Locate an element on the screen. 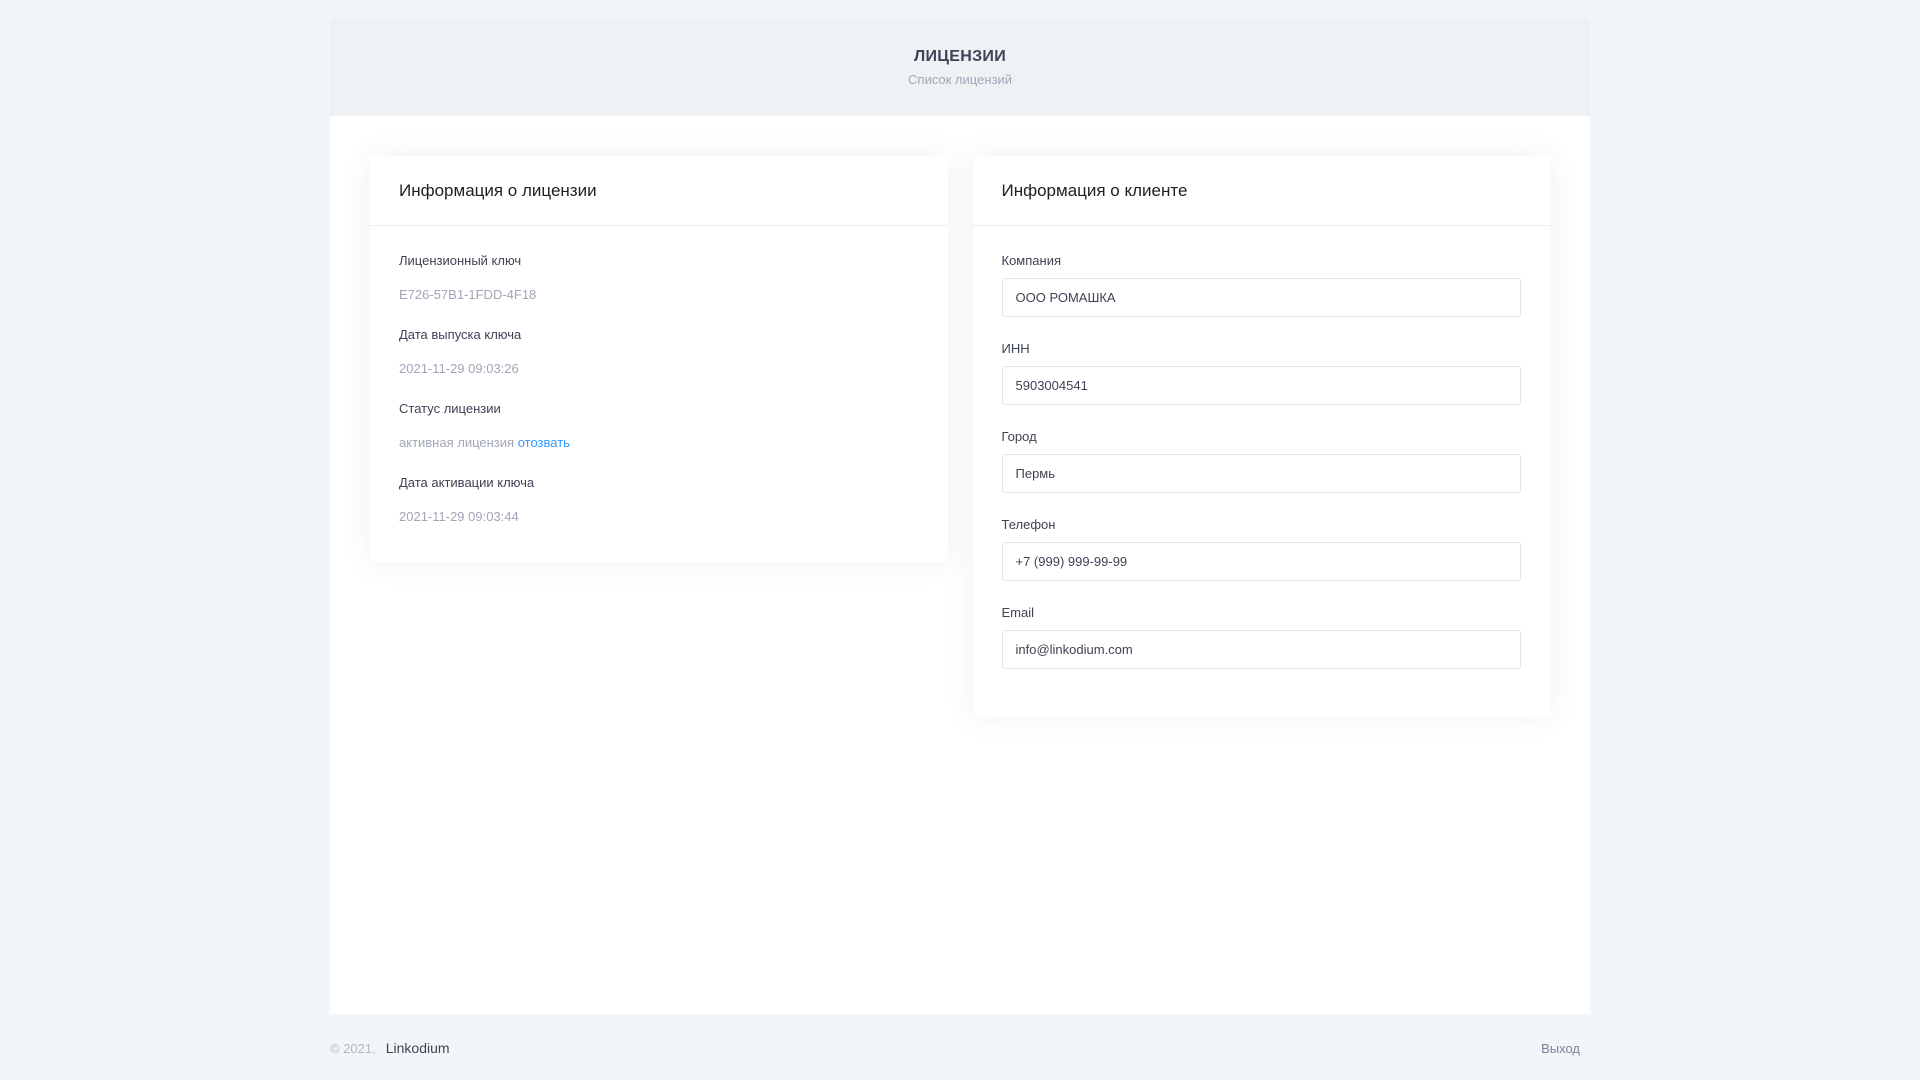 The image size is (1920, 1080). client-card-body: Компания ИНН Город Телефон Email is located at coordinates (1262, 471).